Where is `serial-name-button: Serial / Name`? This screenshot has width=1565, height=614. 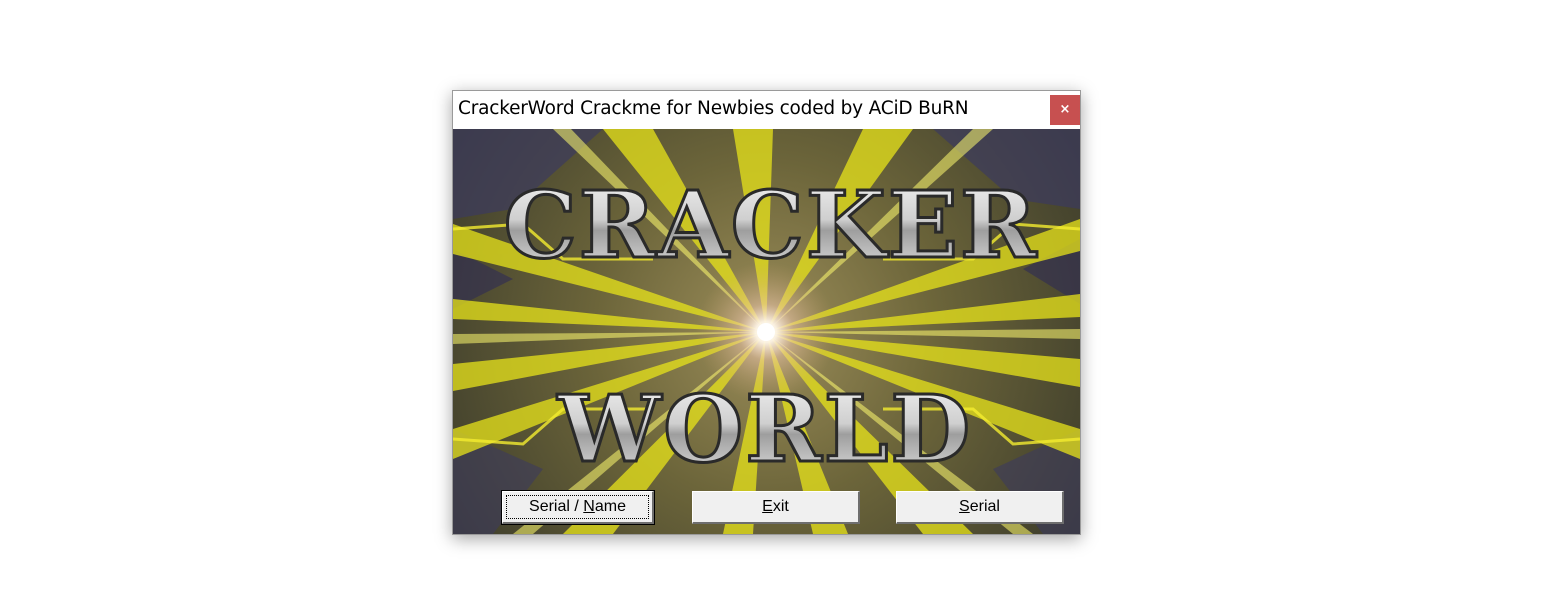 serial-name-button: Serial / Name is located at coordinates (578, 507).